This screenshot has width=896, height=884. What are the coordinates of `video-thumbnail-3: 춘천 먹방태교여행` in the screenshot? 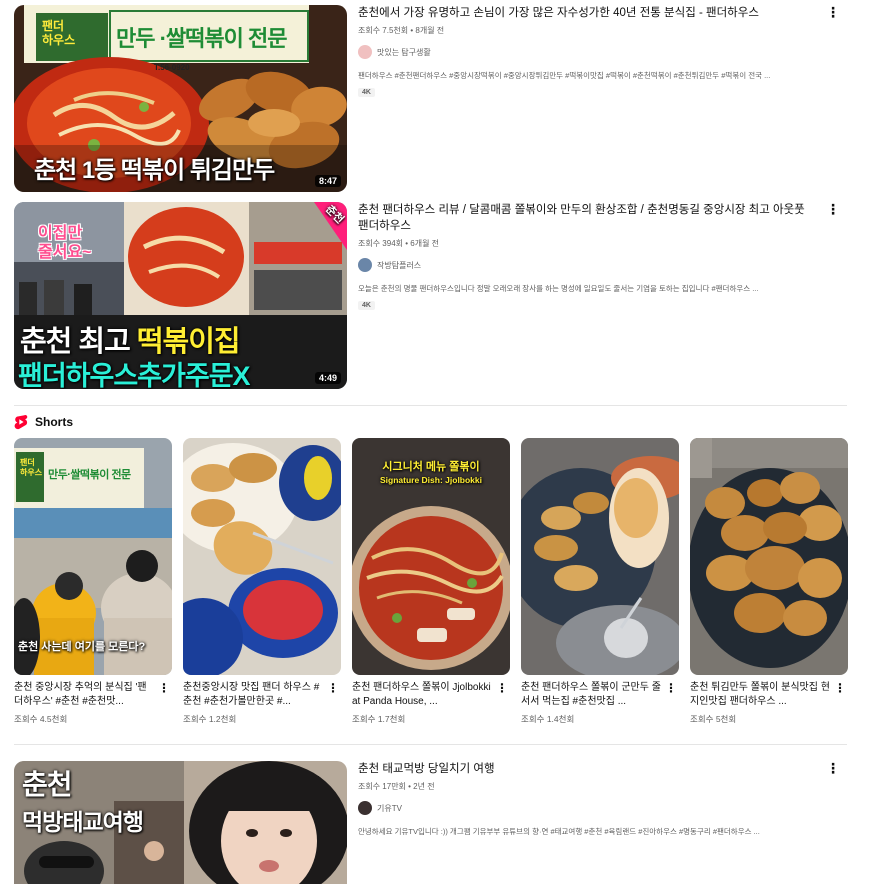 It's located at (180, 822).